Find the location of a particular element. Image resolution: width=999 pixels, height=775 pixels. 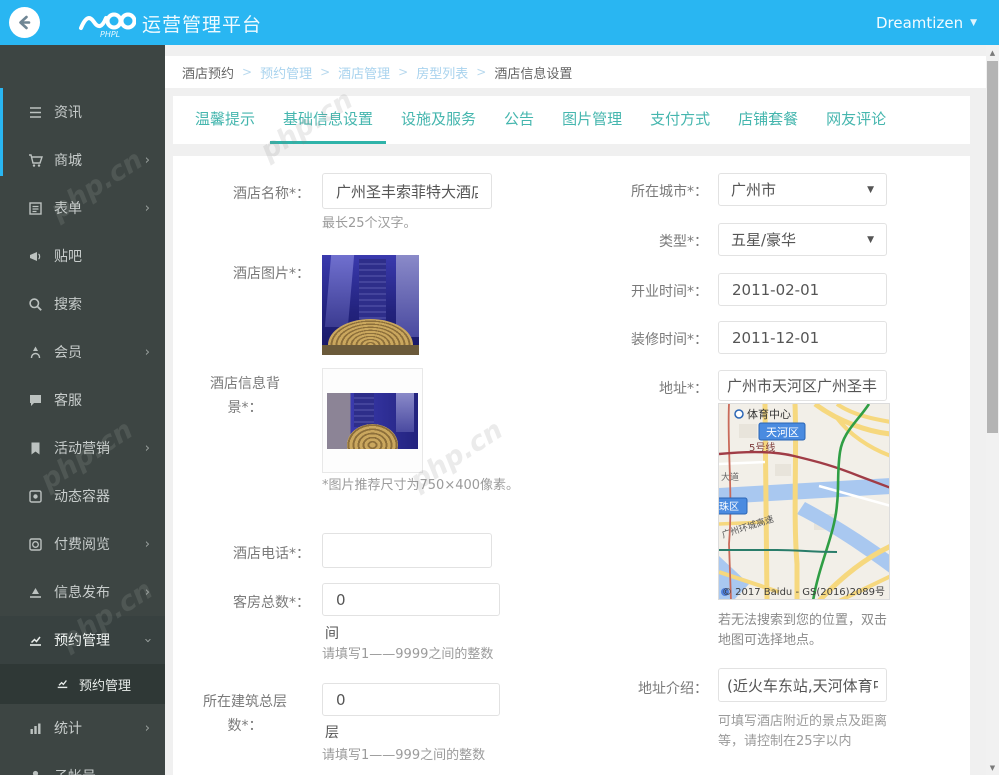

open-date-label: 开业时间*： is located at coordinates (669, 292).